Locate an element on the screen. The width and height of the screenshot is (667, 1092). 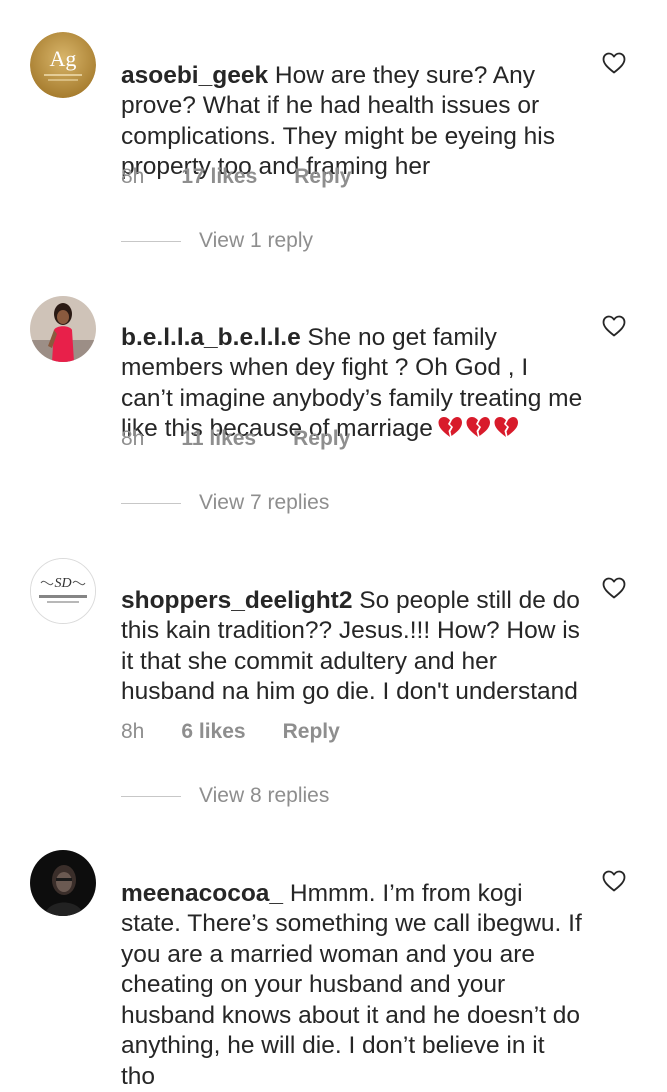
avatar: Ag is located at coordinates (63, 65).